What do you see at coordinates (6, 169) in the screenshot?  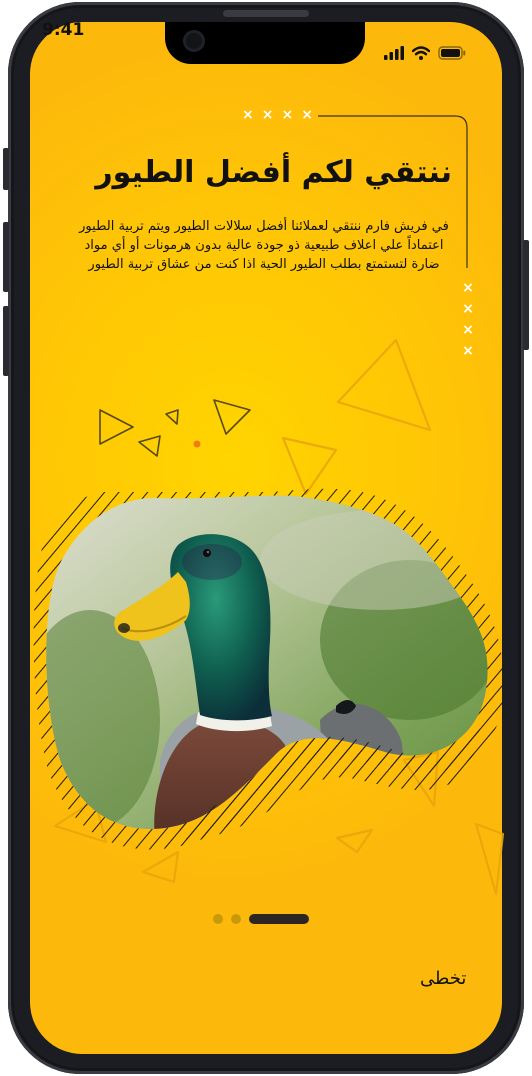 I see `mute-switch` at bounding box center [6, 169].